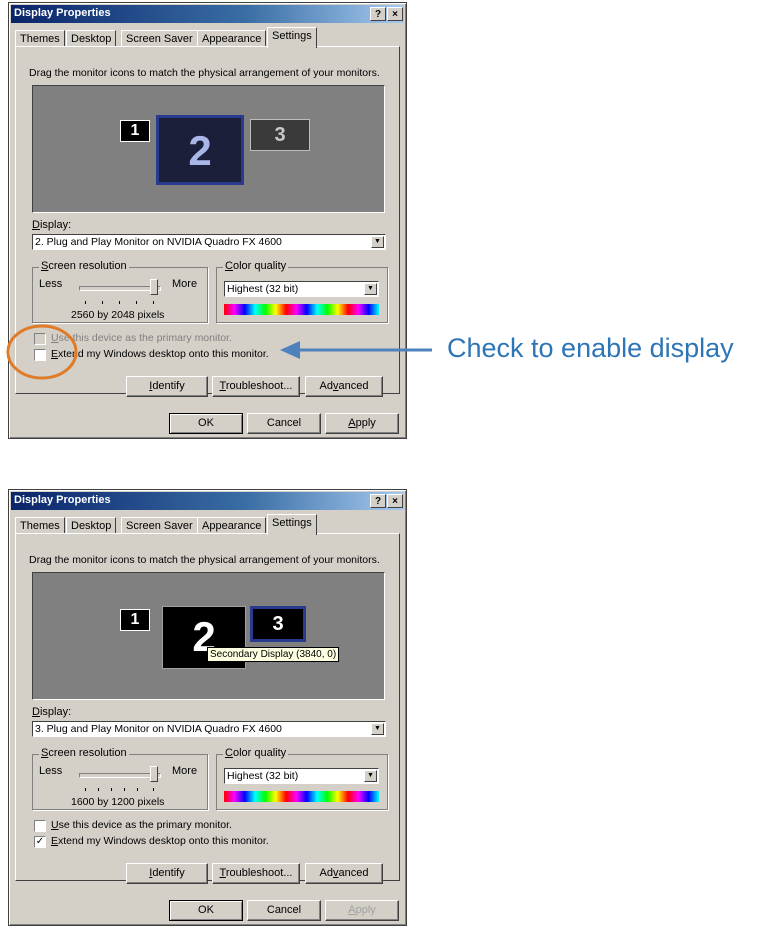  I want to click on resolution-value: 1600 by 1200 pixels, so click(118, 802).